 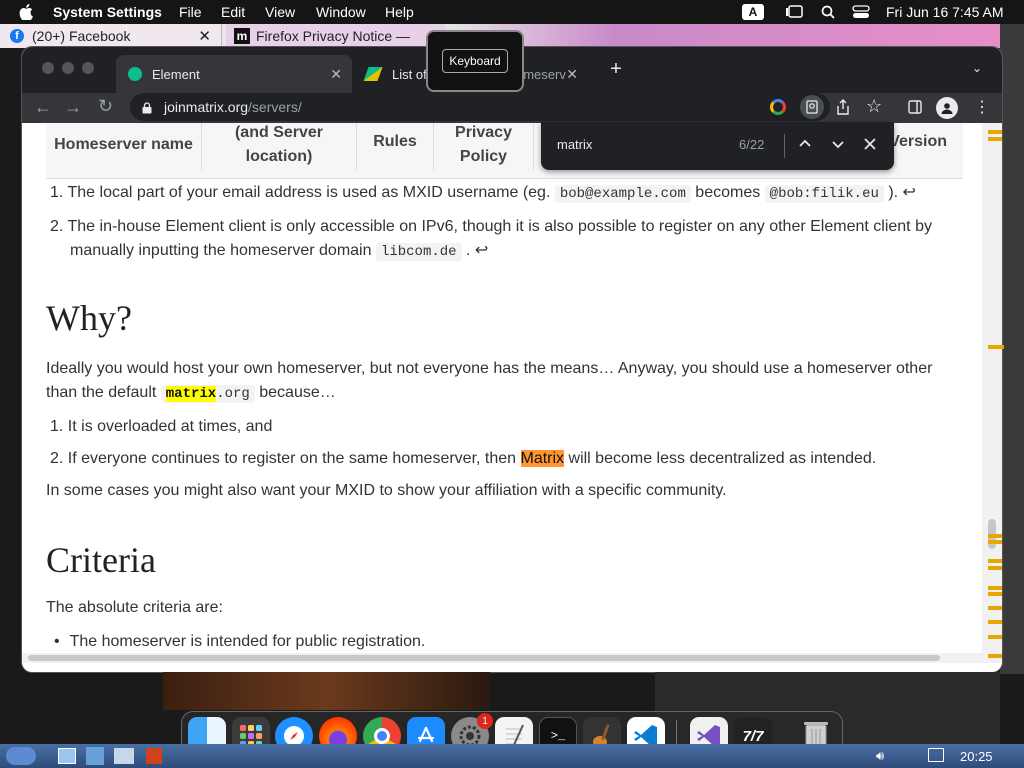 I want to click on apple-menu-icon, so click(x=26, y=11).